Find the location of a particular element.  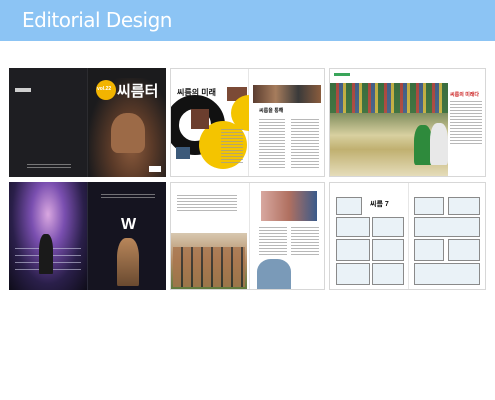

spread3-green-tag is located at coordinates (342, 74).